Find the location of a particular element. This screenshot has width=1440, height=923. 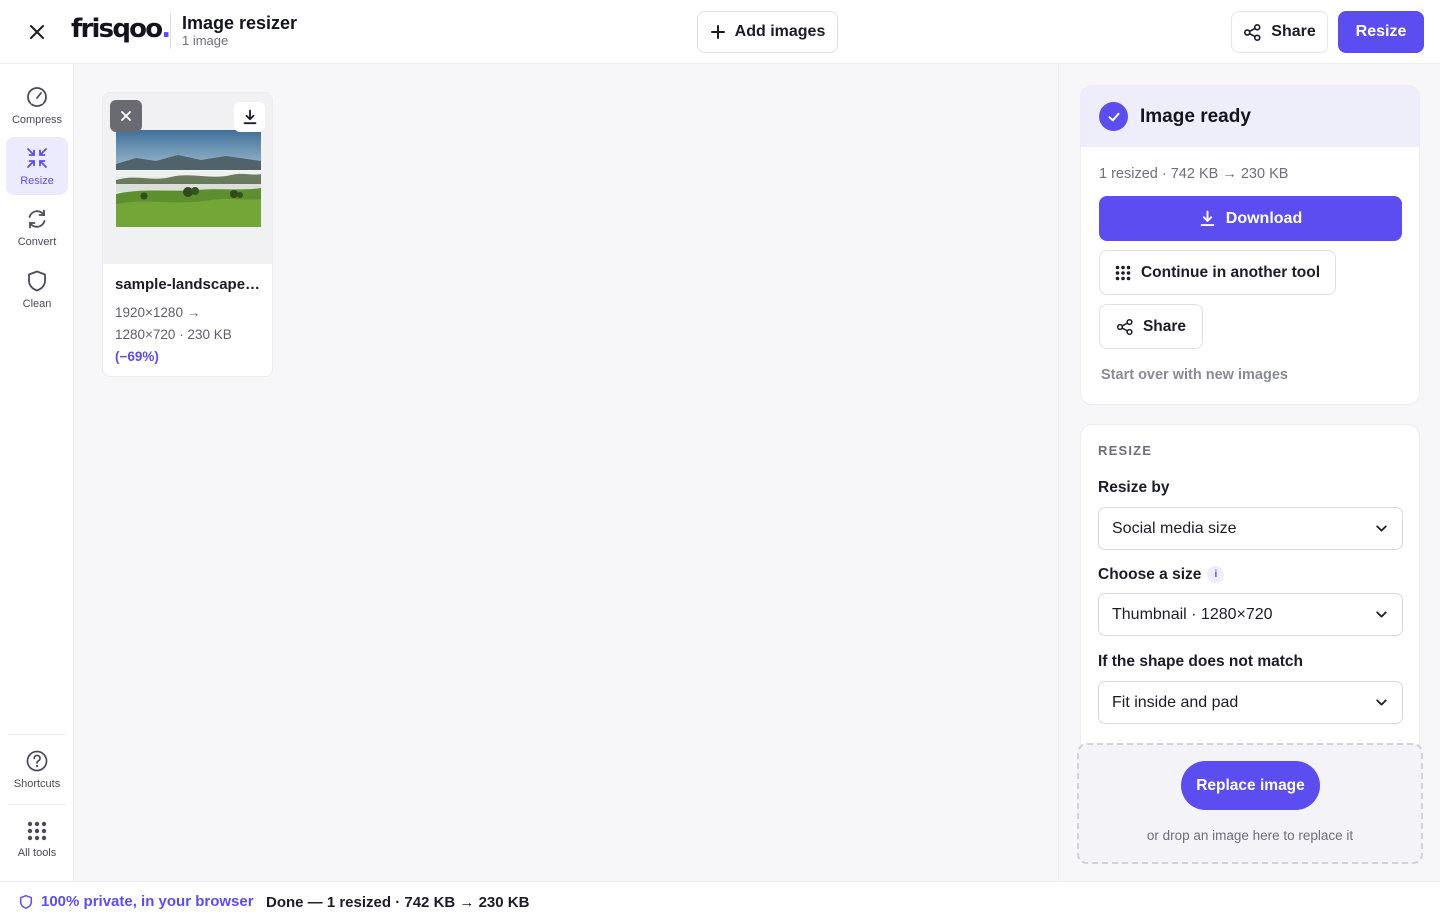

image-thumbnail-area is located at coordinates (187, 178).